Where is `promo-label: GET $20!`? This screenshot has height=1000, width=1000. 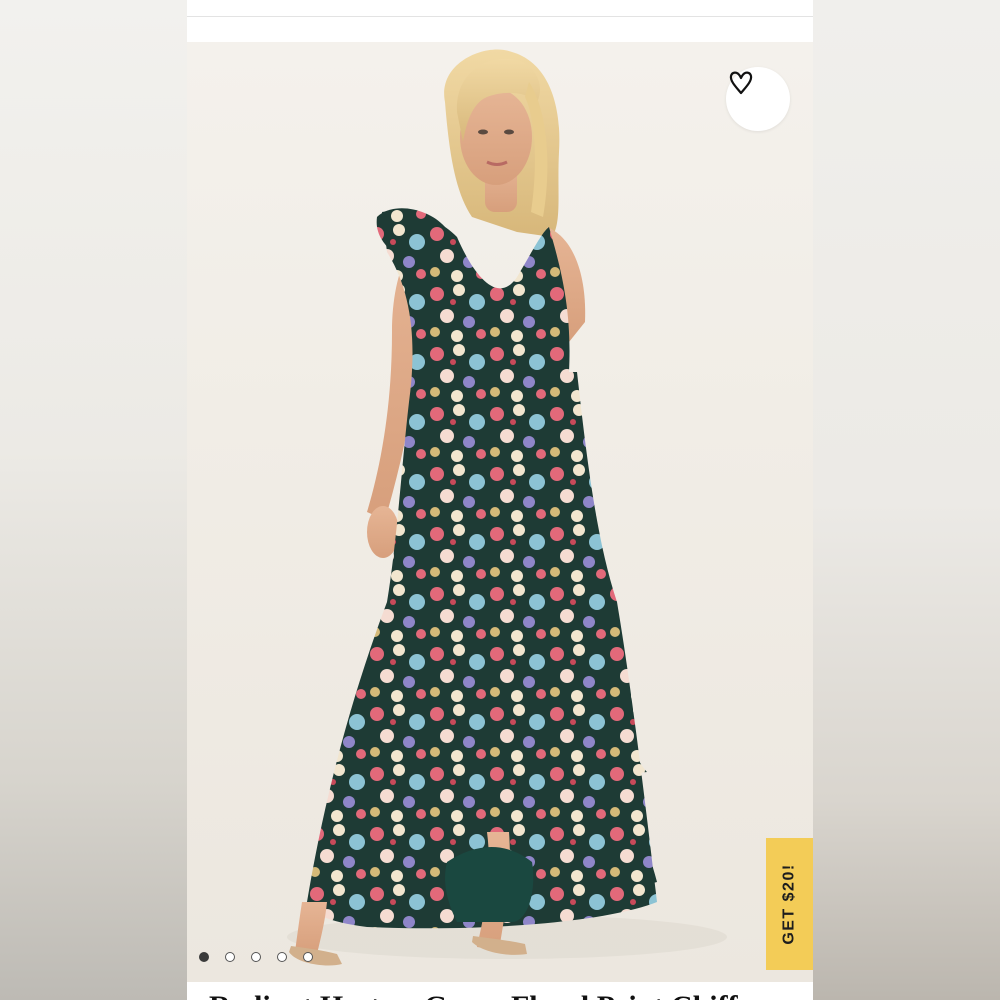 promo-label: GET $20! is located at coordinates (789, 904).